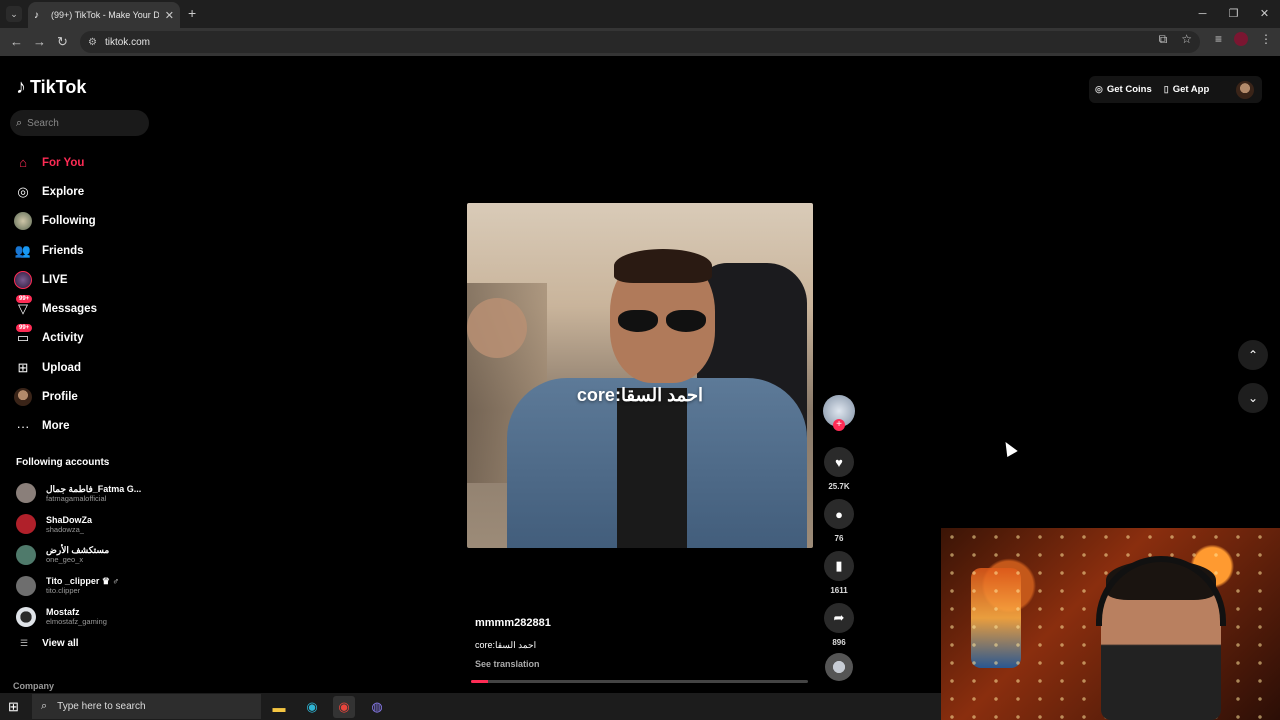 The image size is (1280, 720). What do you see at coordinates (645, 623) in the screenshot?
I see `video-username: mmmm282881` at bounding box center [645, 623].